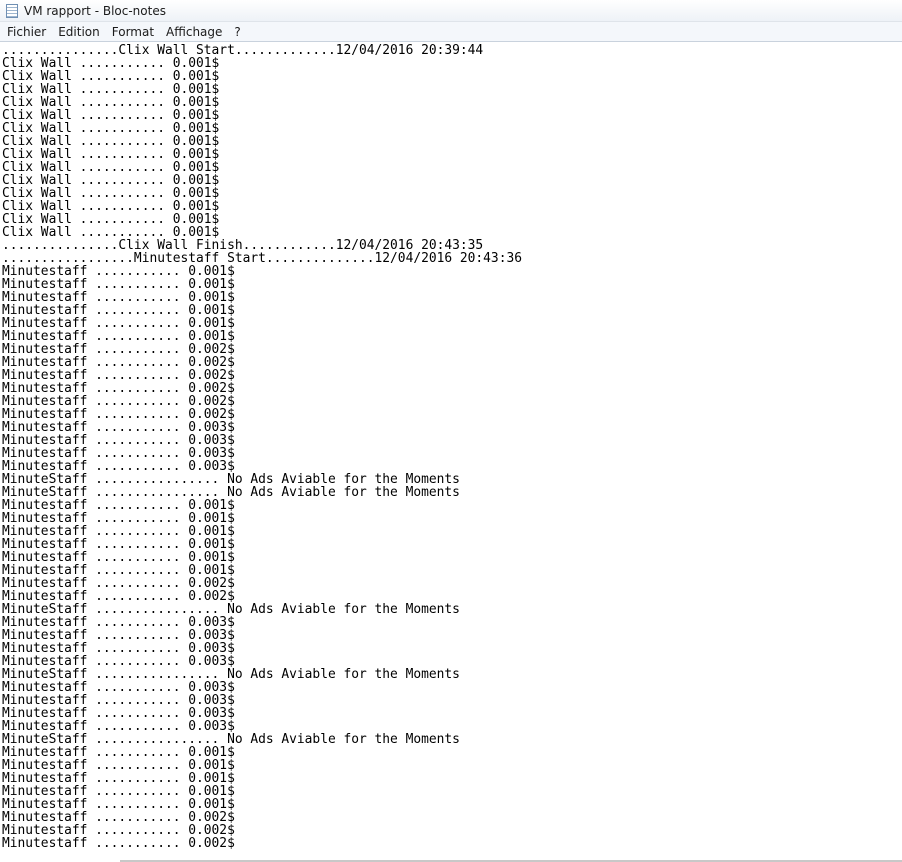  I want to click on menu-help: ?, so click(237, 32).